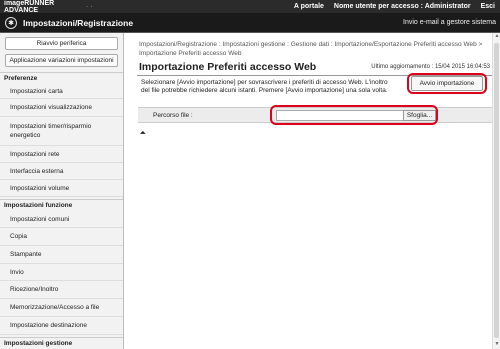 The height and width of the screenshot is (349, 500). What do you see at coordinates (61, 237) in the screenshot?
I see `sidebar-item-copy: Copia` at bounding box center [61, 237].